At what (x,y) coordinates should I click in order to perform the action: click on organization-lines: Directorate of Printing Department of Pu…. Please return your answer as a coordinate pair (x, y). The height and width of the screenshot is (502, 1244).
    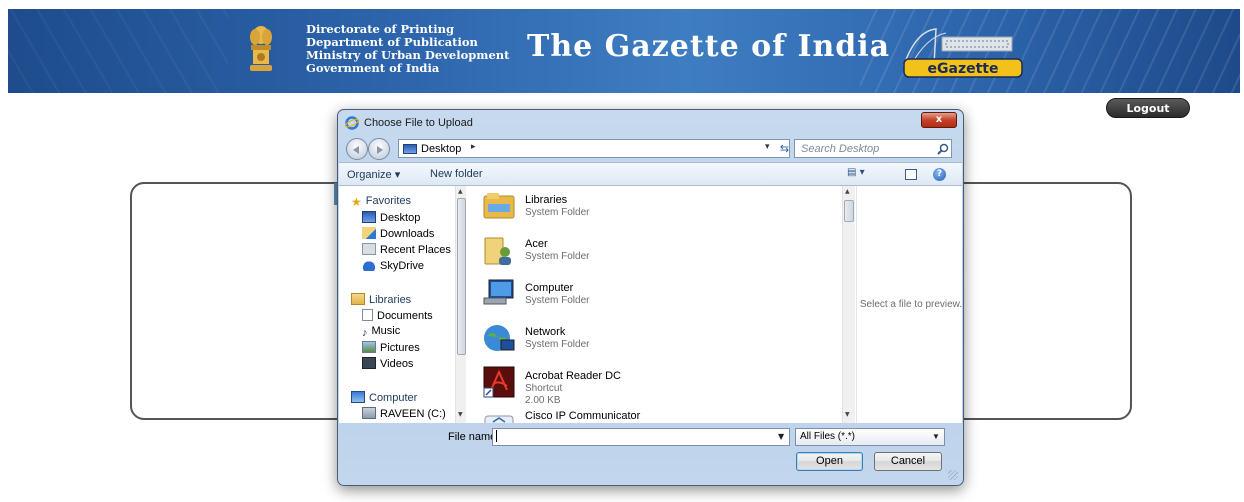
    Looking at the image, I should click on (407, 49).